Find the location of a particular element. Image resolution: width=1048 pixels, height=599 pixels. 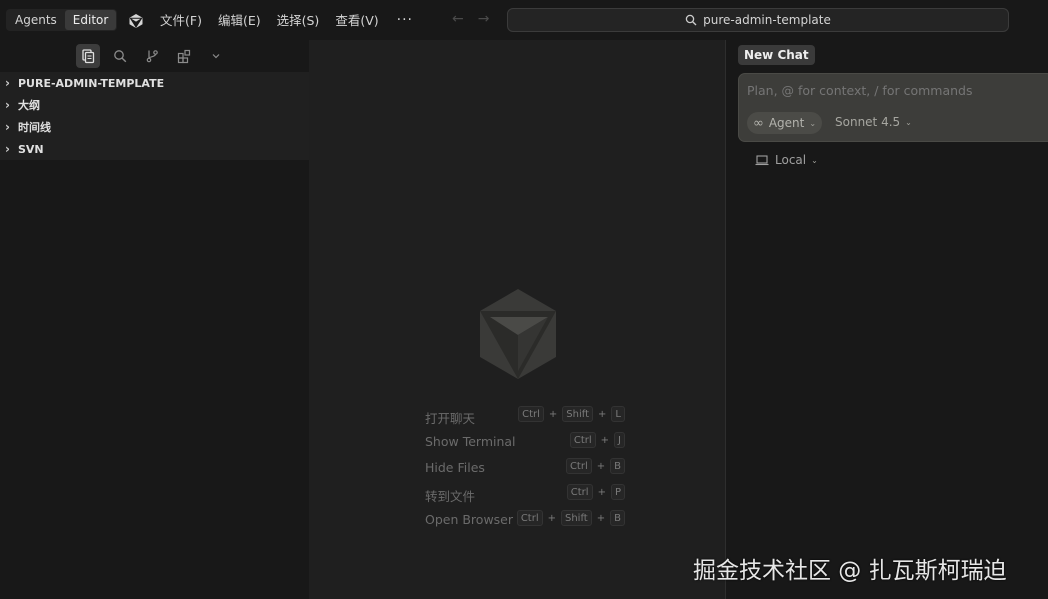

tree-section-label: SVN is located at coordinates (31, 149).